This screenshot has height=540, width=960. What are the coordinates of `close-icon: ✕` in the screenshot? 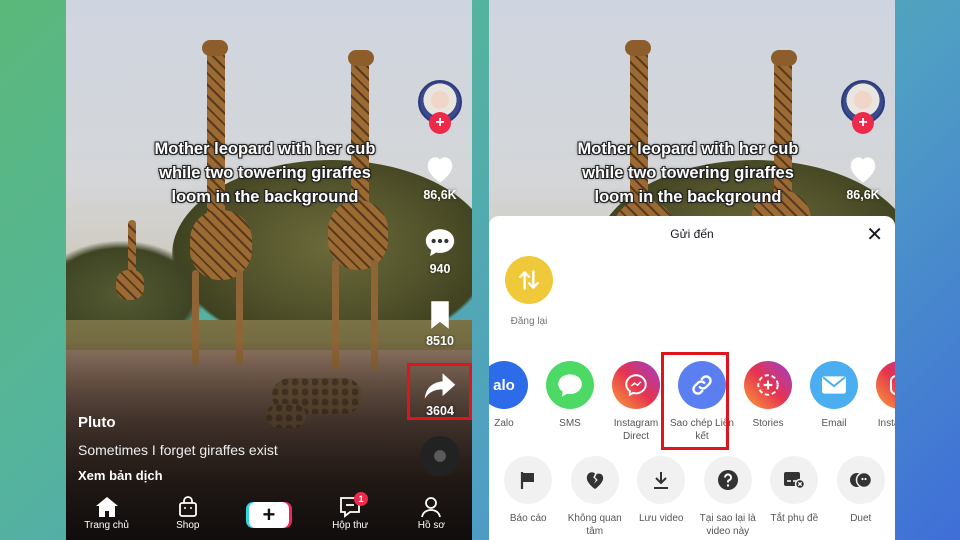 It's located at (874, 234).